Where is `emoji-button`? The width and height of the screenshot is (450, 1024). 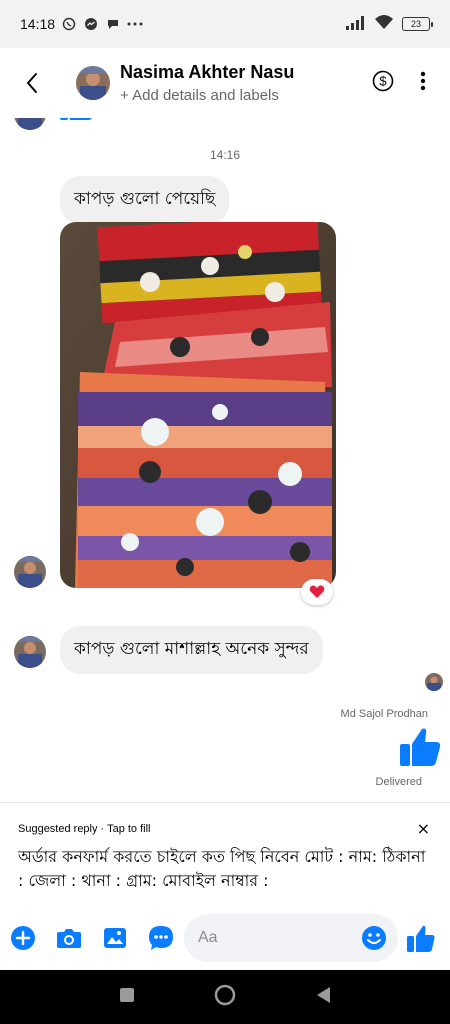
emoji-button is located at coordinates (374, 938).